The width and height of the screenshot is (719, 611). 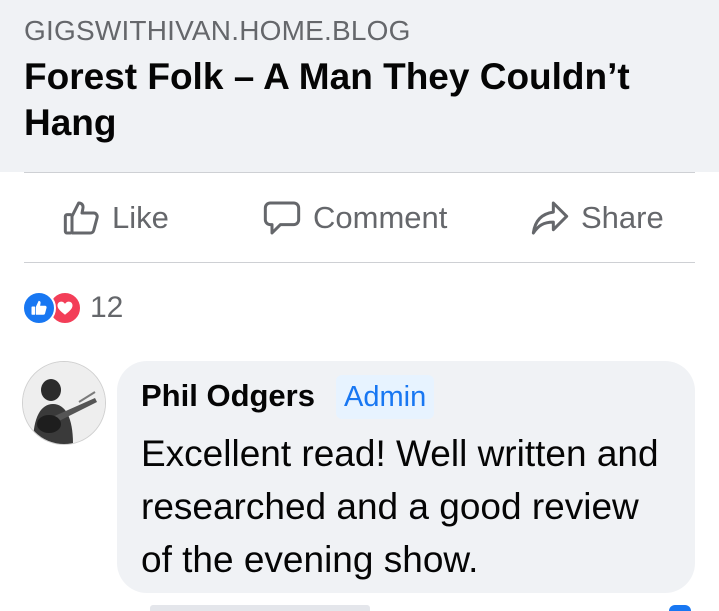 I want to click on share-button: Share, so click(x=596, y=218).